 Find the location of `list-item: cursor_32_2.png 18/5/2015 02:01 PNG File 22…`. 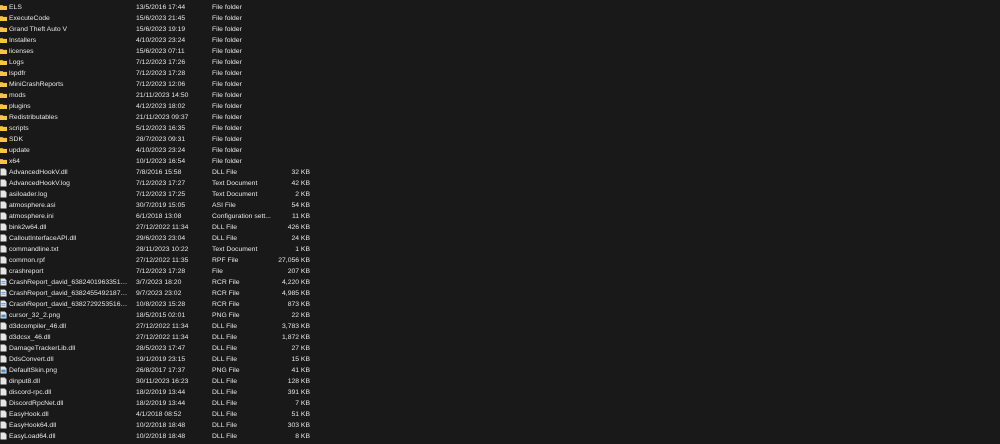

list-item: cursor_32_2.png 18/5/2015 02:01 PNG File 22… is located at coordinates (500, 315).